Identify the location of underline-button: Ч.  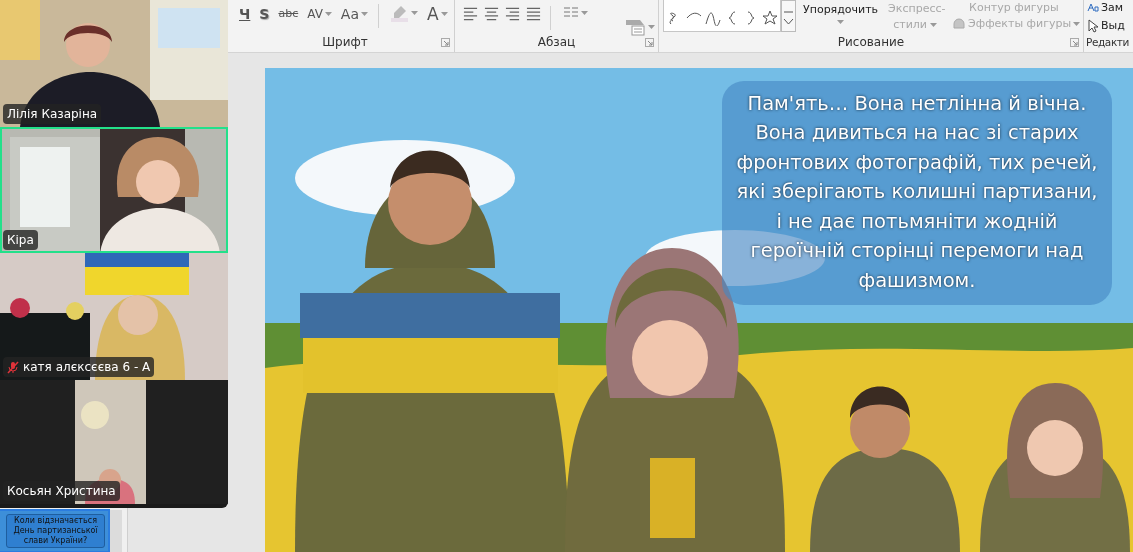
(245, 14).